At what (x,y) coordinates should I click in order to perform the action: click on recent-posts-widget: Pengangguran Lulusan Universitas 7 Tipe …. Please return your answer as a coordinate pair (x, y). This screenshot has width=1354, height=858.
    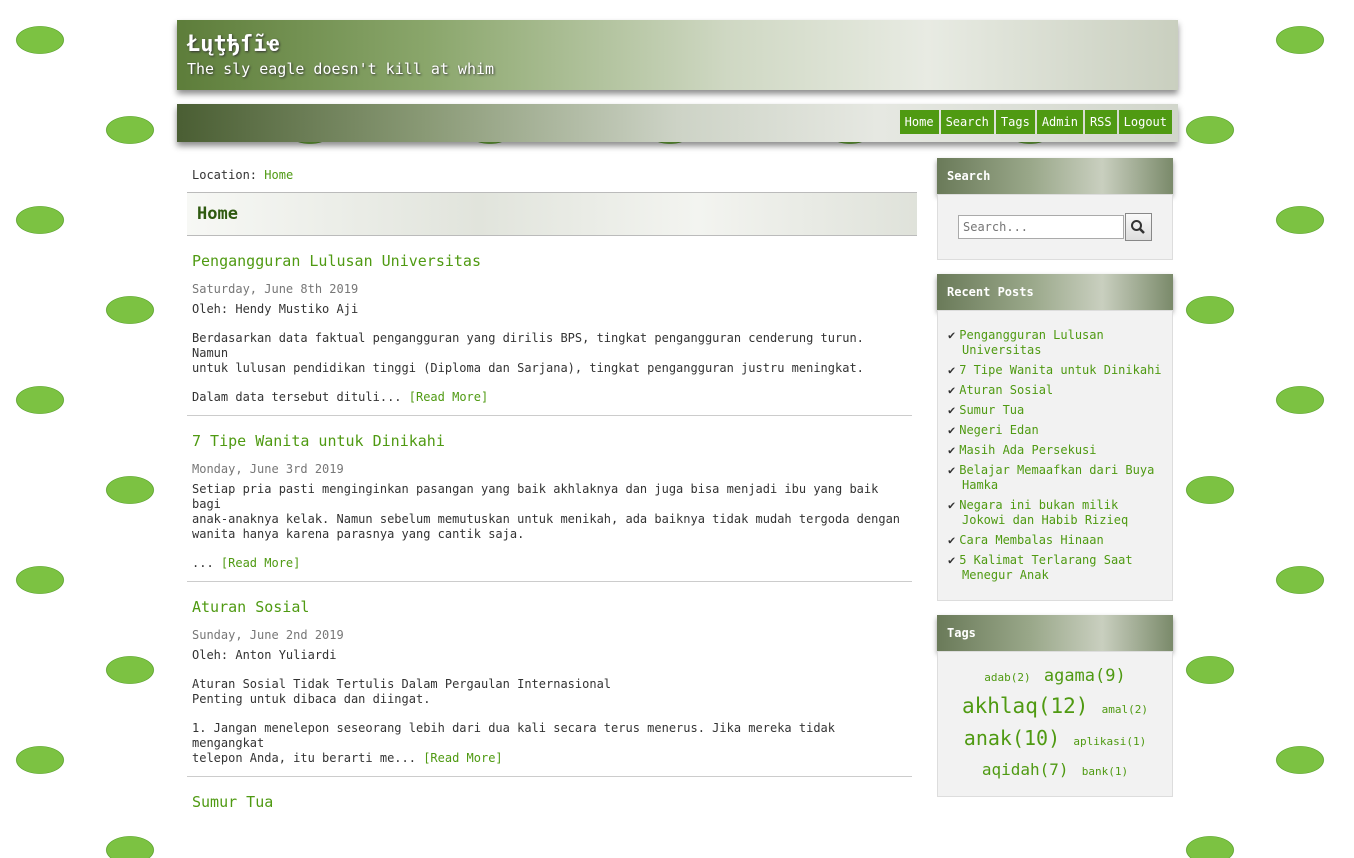
    Looking at the image, I should click on (1055, 455).